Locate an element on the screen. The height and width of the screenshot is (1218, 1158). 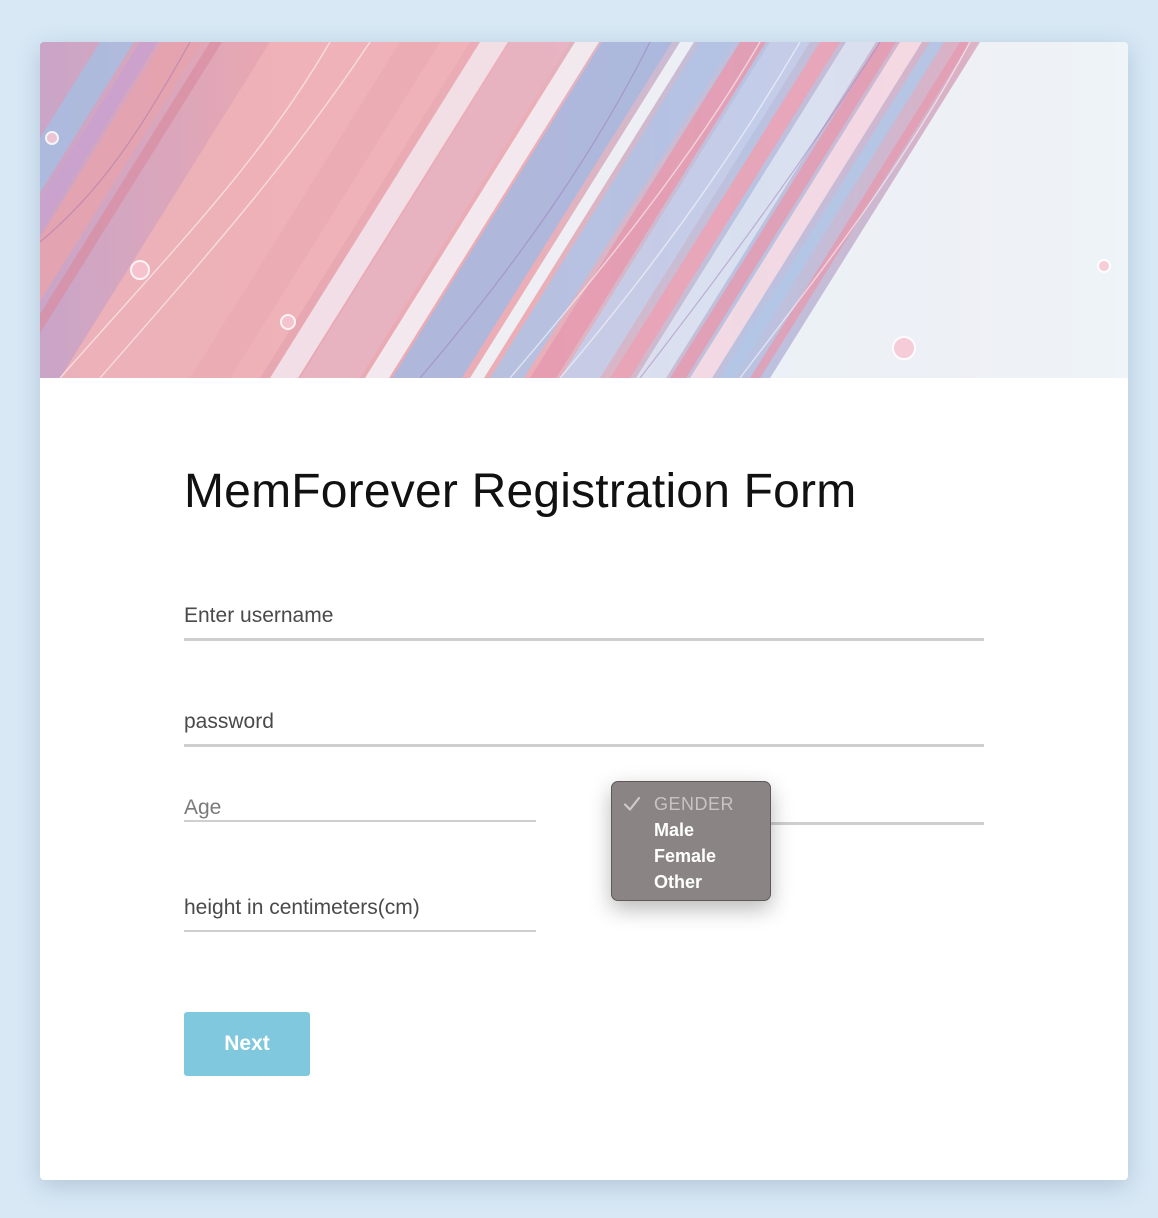
gender-option-male: Male is located at coordinates (691, 831).